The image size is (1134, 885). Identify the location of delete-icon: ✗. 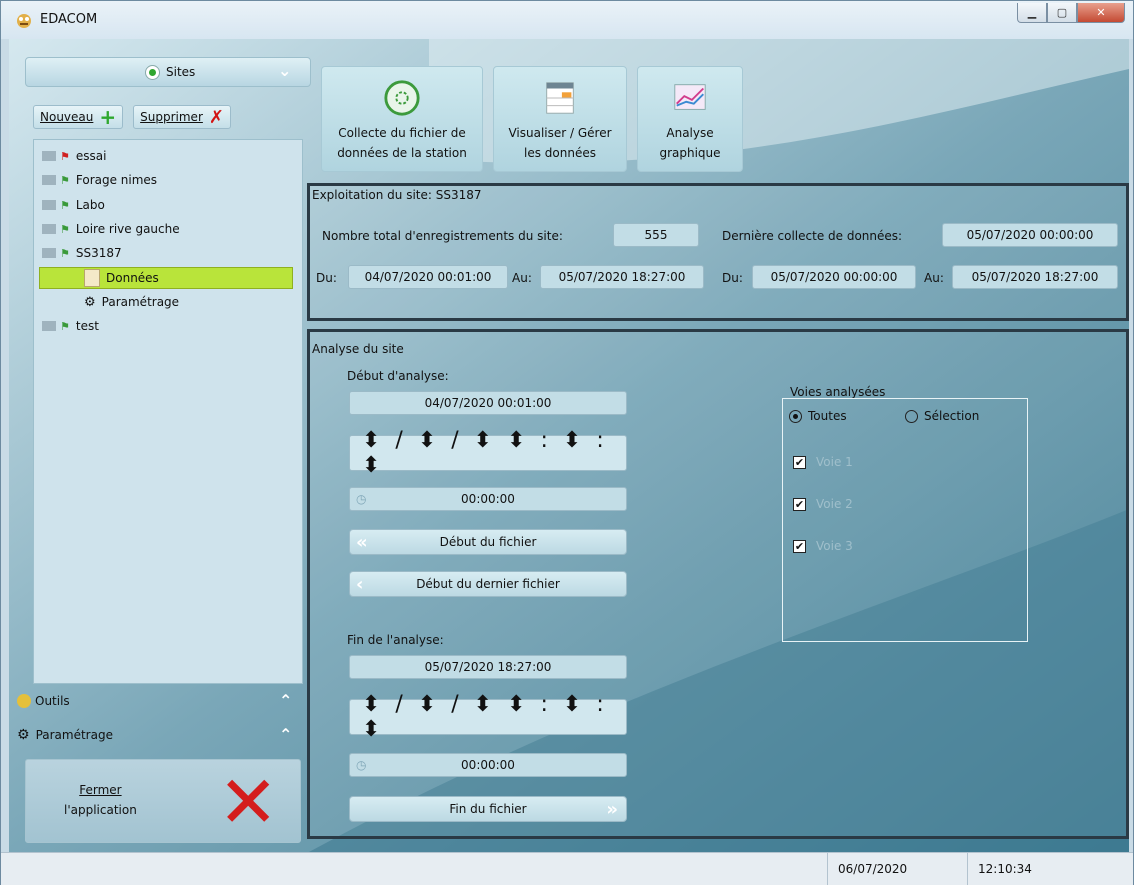
(216, 117).